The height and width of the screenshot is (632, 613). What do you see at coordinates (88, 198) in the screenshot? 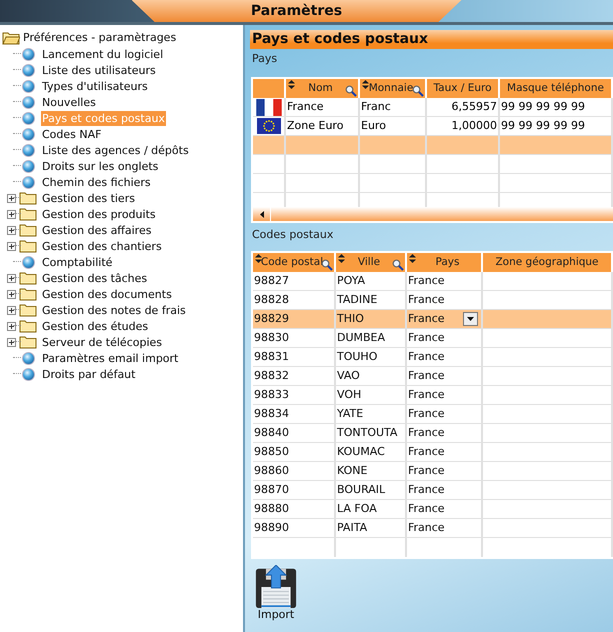
I see `tree-item: Gestion des tiers` at bounding box center [88, 198].